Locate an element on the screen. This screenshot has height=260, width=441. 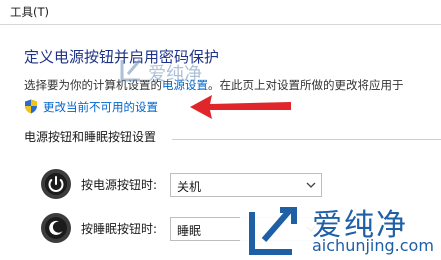
watermark-large: 爱纯净 aichunjing.com is located at coordinates (340, 229).